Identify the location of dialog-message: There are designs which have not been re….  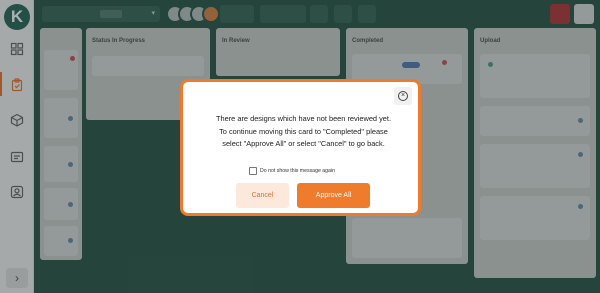
(303, 132).